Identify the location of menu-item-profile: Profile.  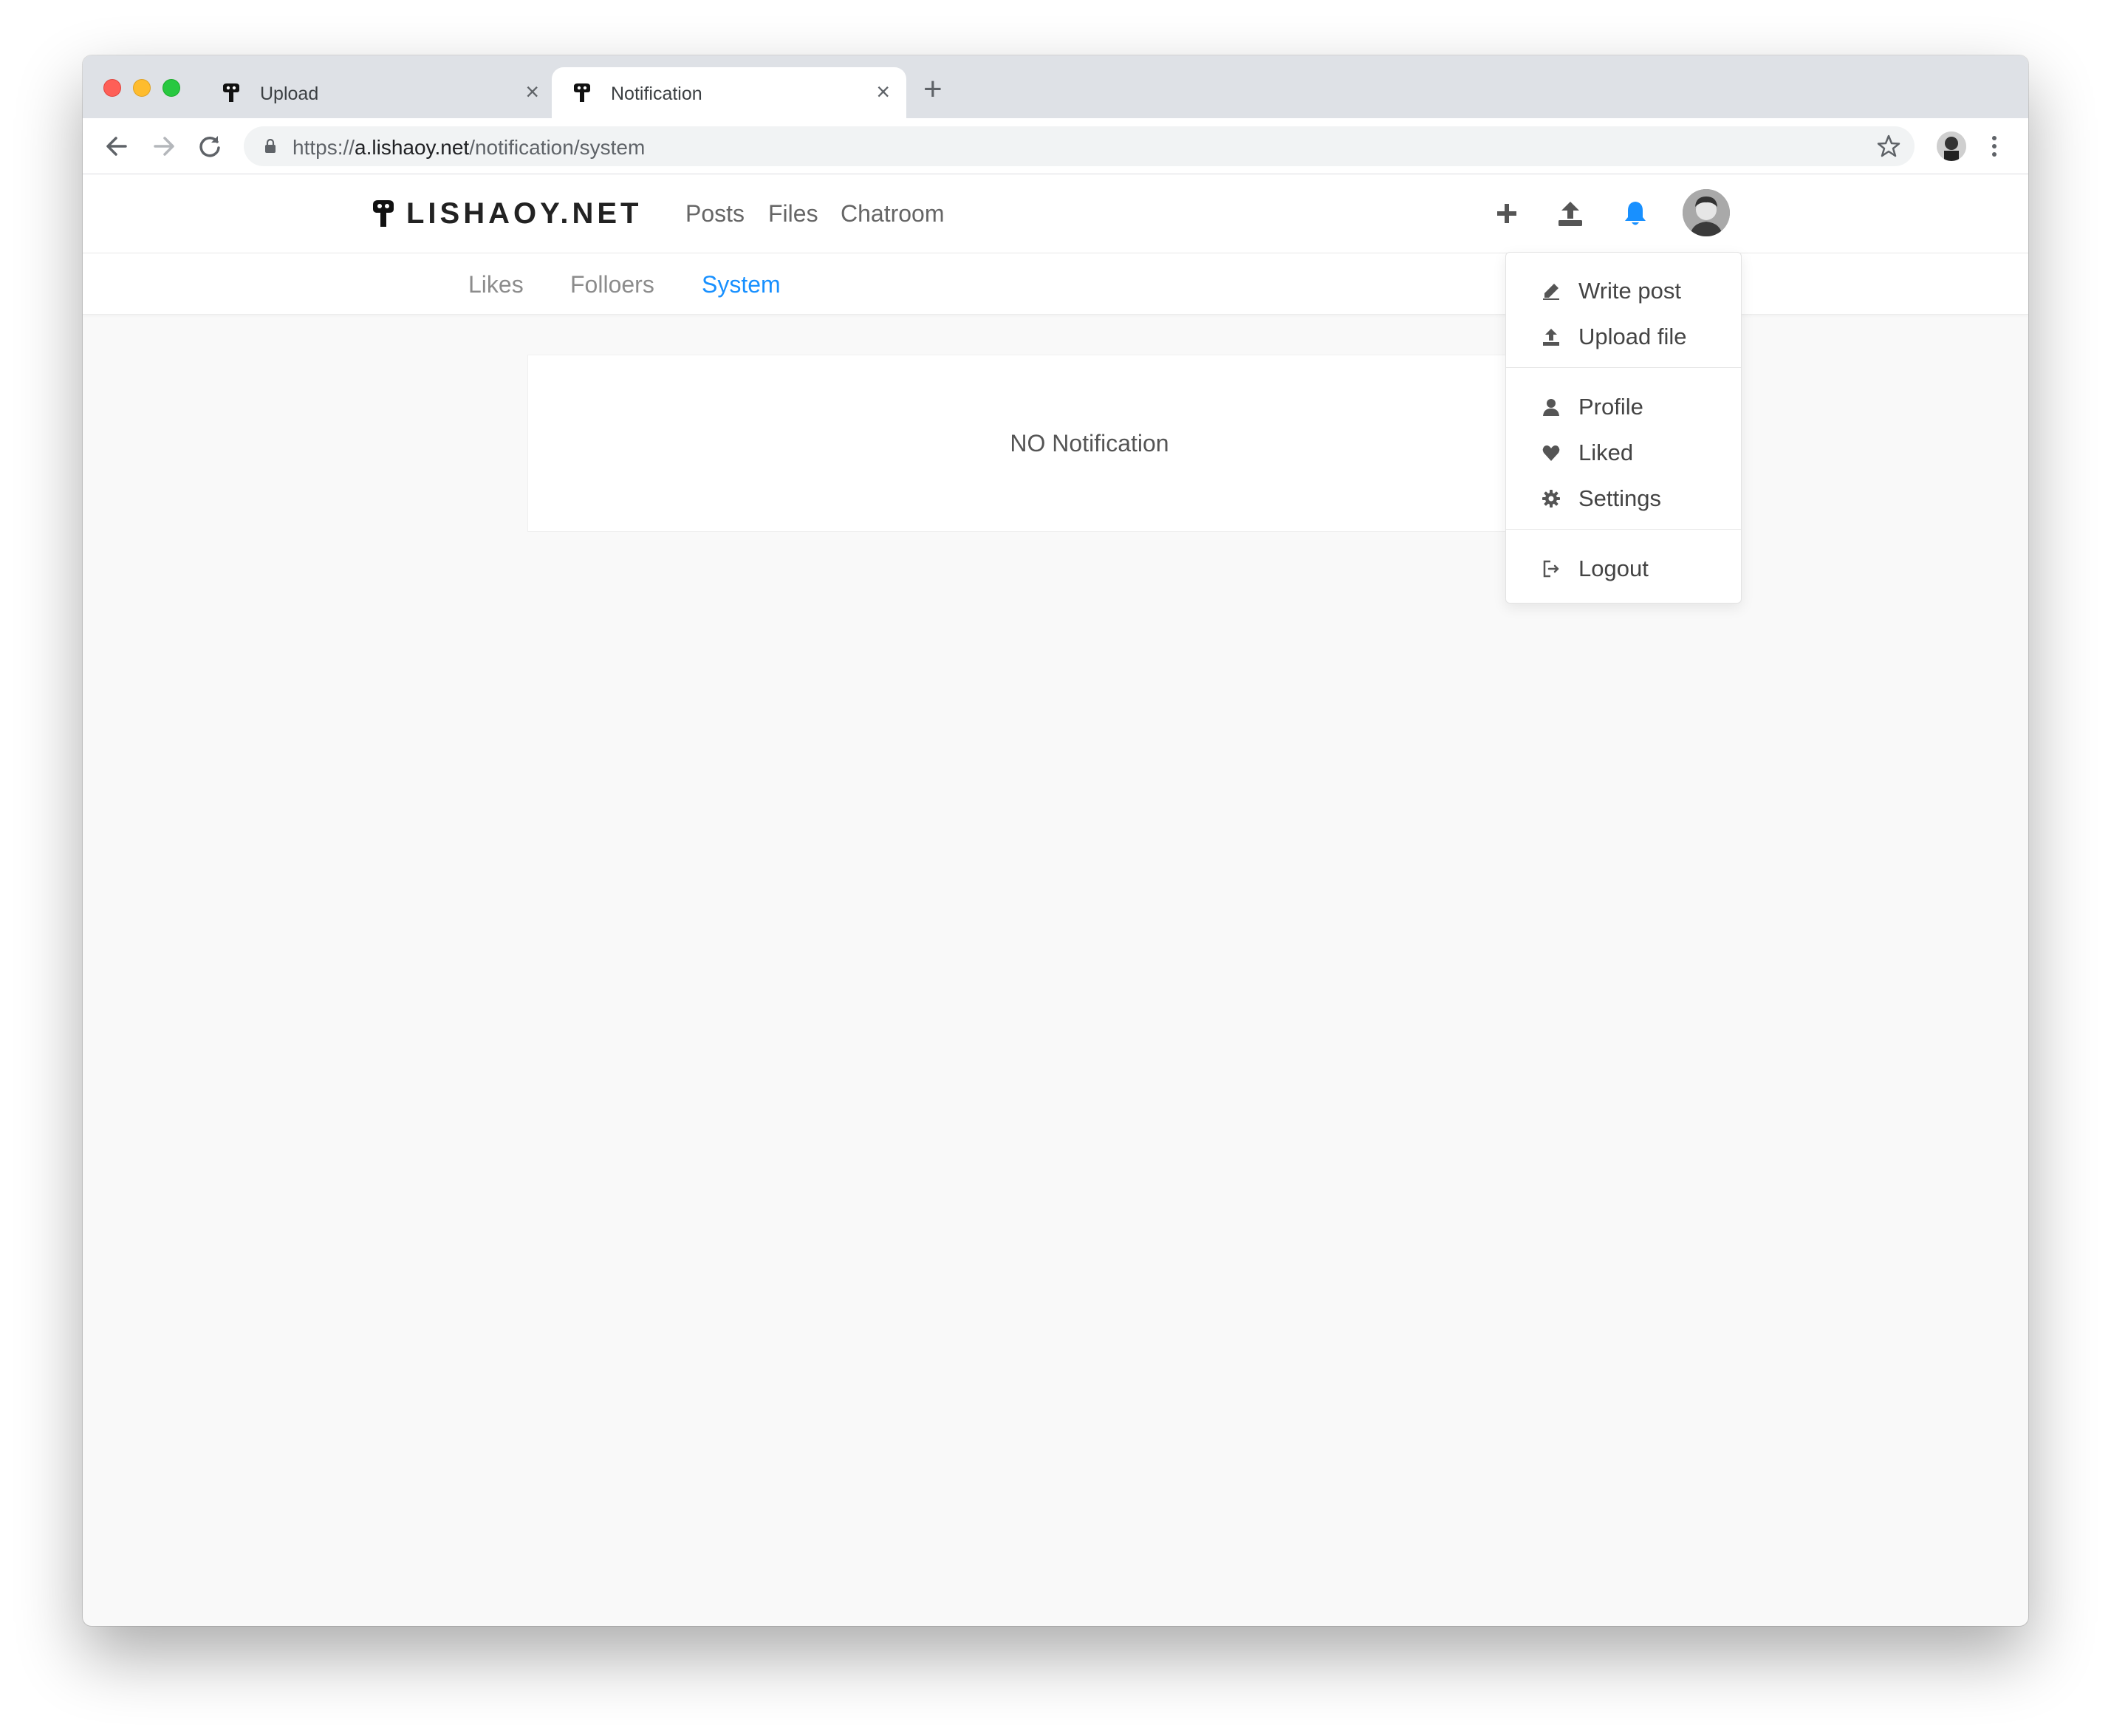
(1623, 407).